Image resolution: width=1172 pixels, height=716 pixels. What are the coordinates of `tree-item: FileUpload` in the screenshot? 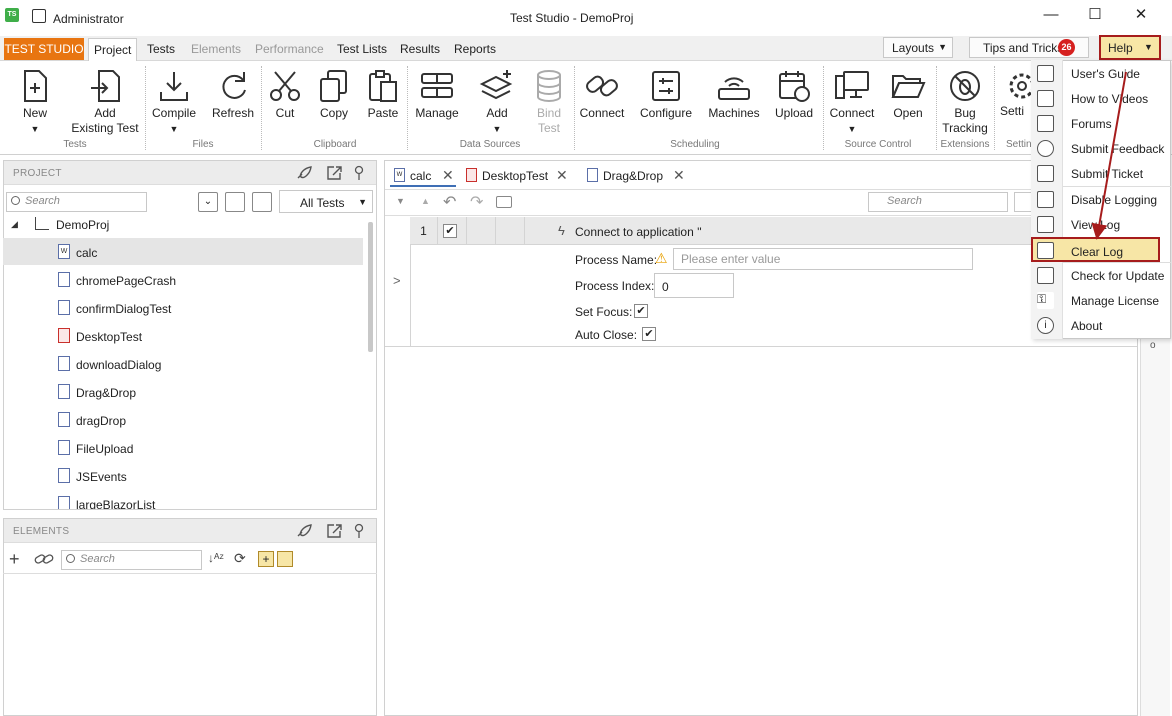 It's located at (183, 447).